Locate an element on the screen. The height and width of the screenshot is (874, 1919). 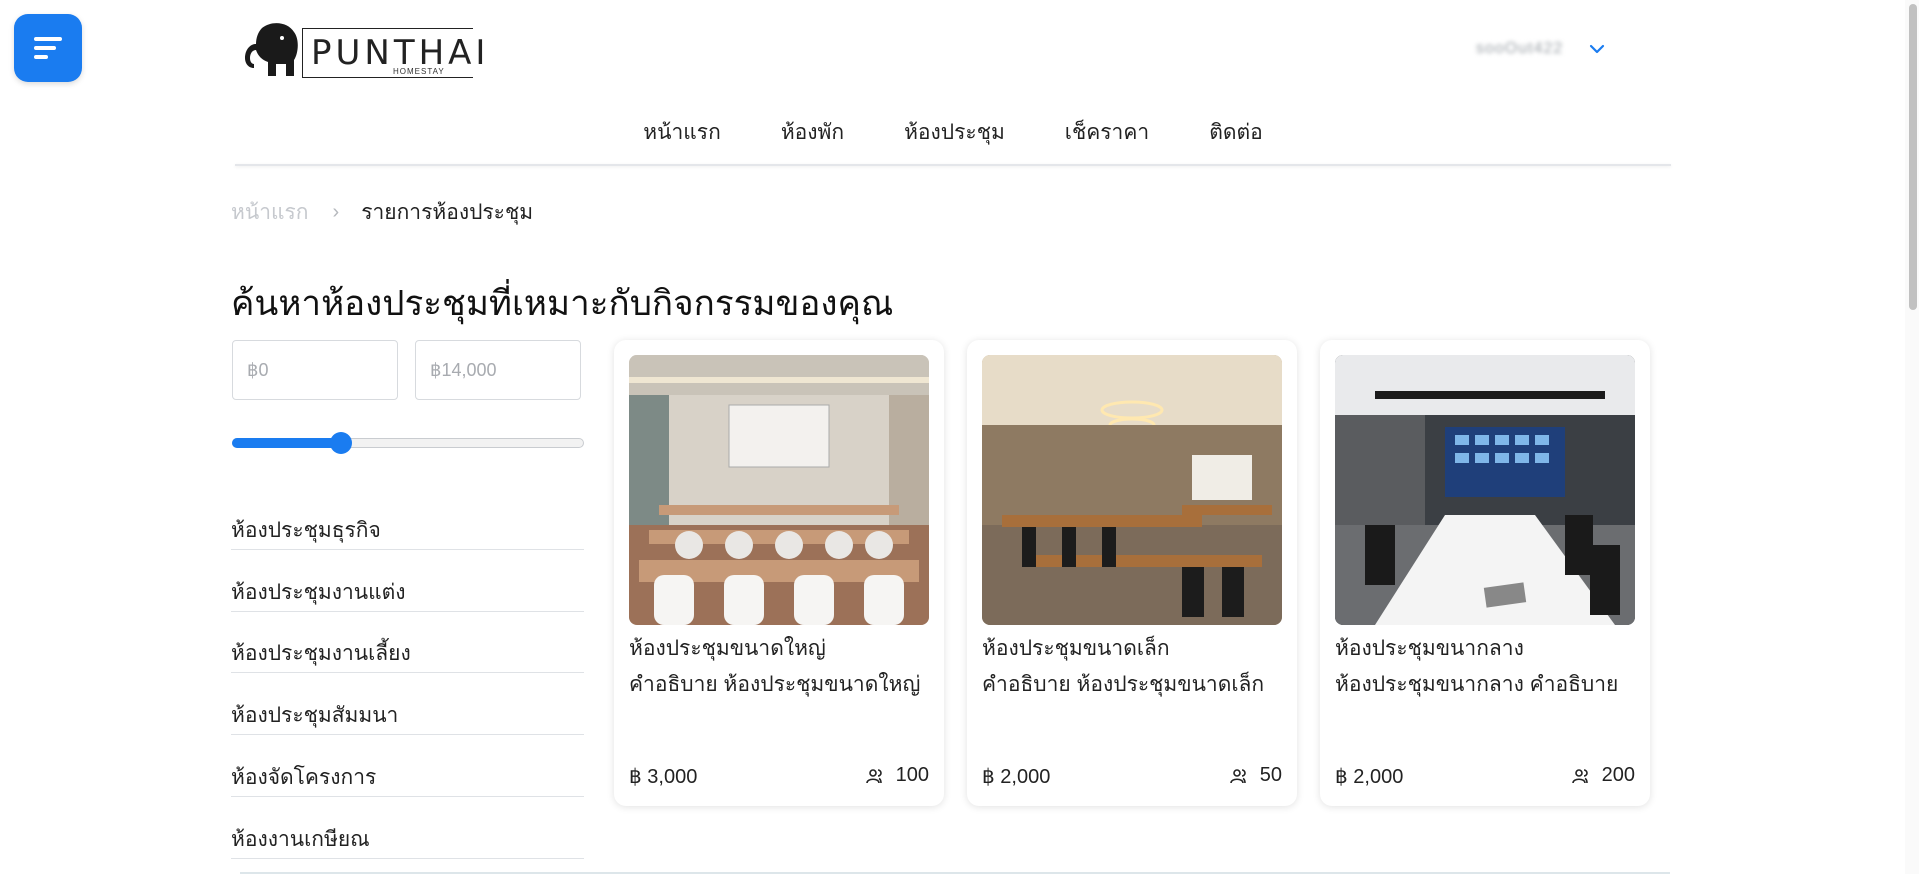
menu-icon is located at coordinates (48, 48).